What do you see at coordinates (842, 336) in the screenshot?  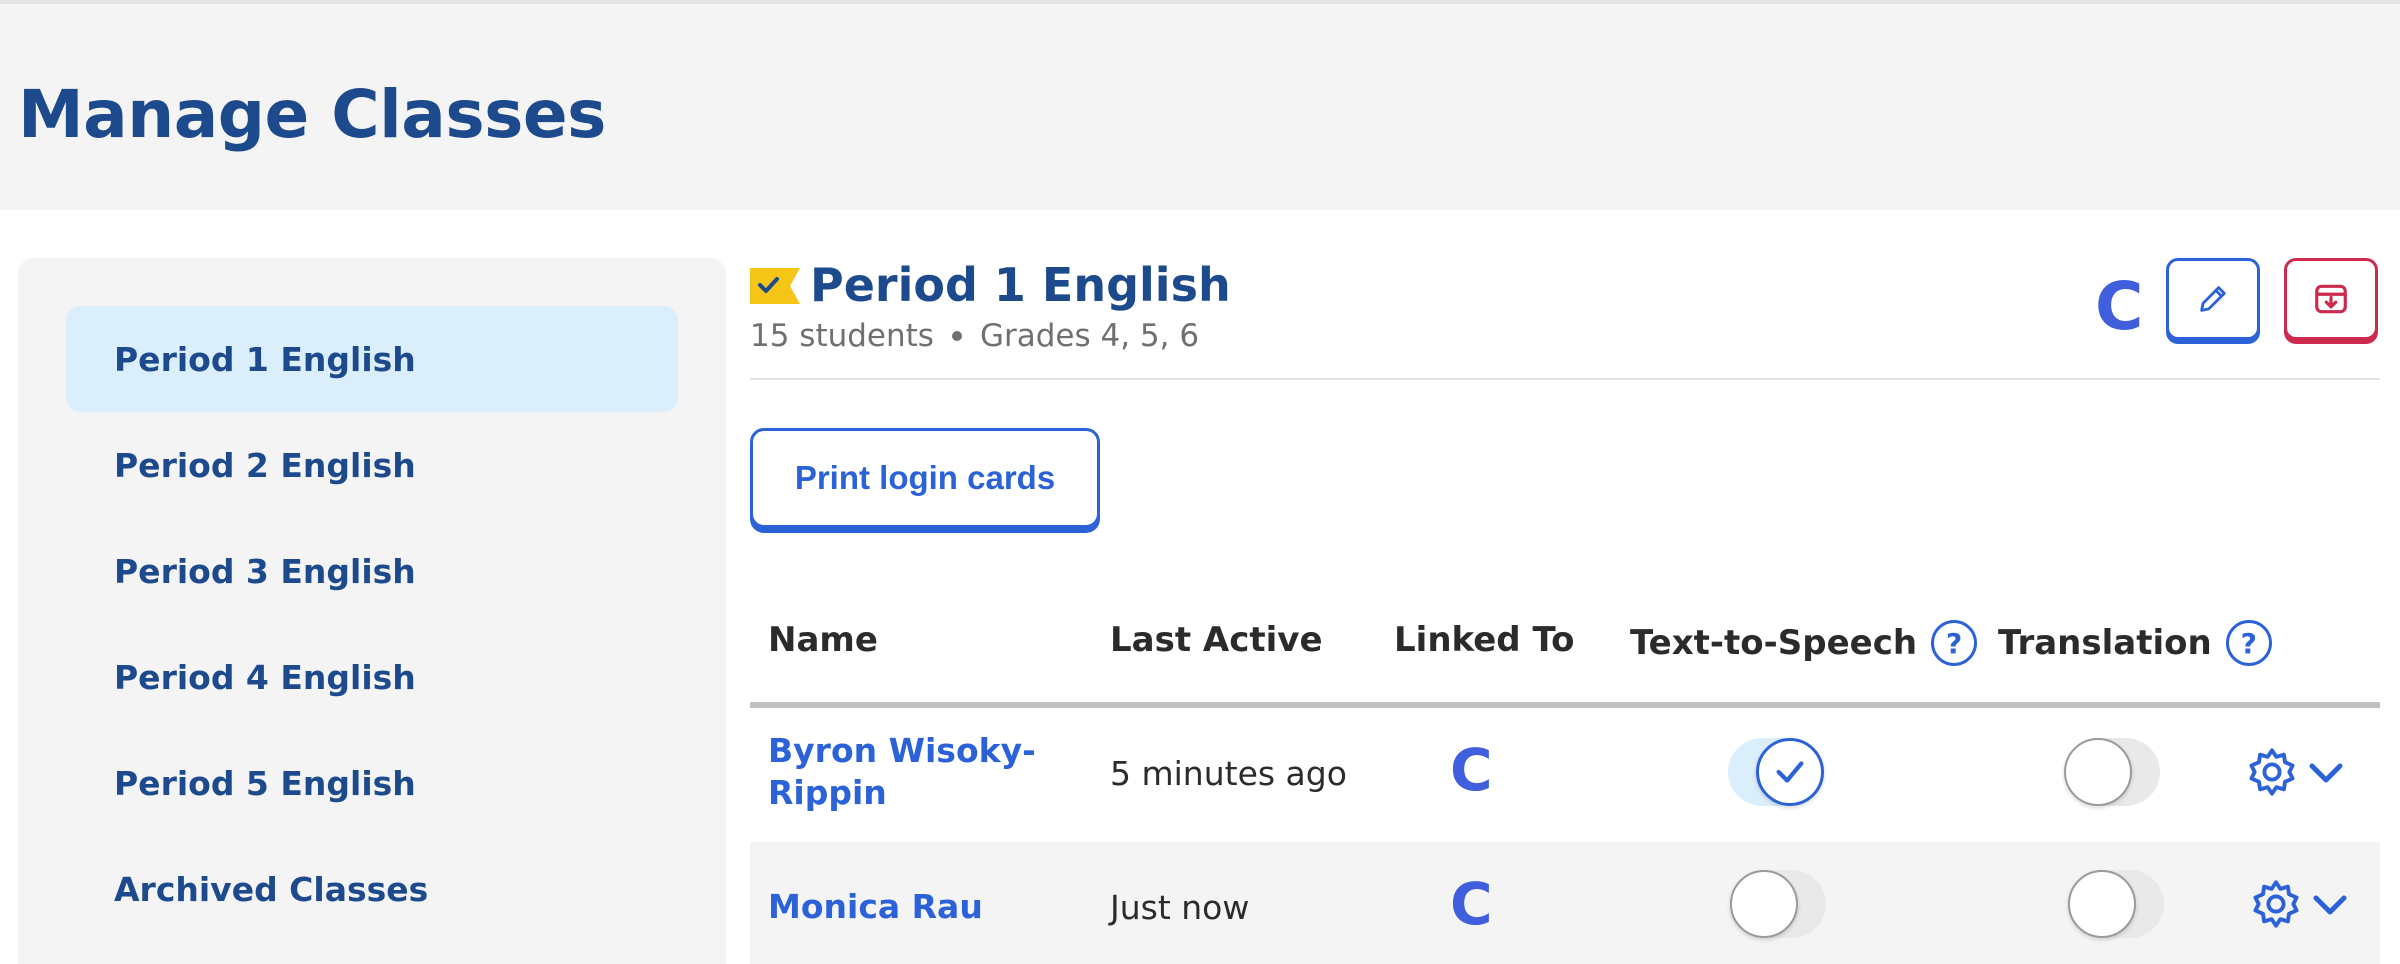 I see `student-count: 15 students` at bounding box center [842, 336].